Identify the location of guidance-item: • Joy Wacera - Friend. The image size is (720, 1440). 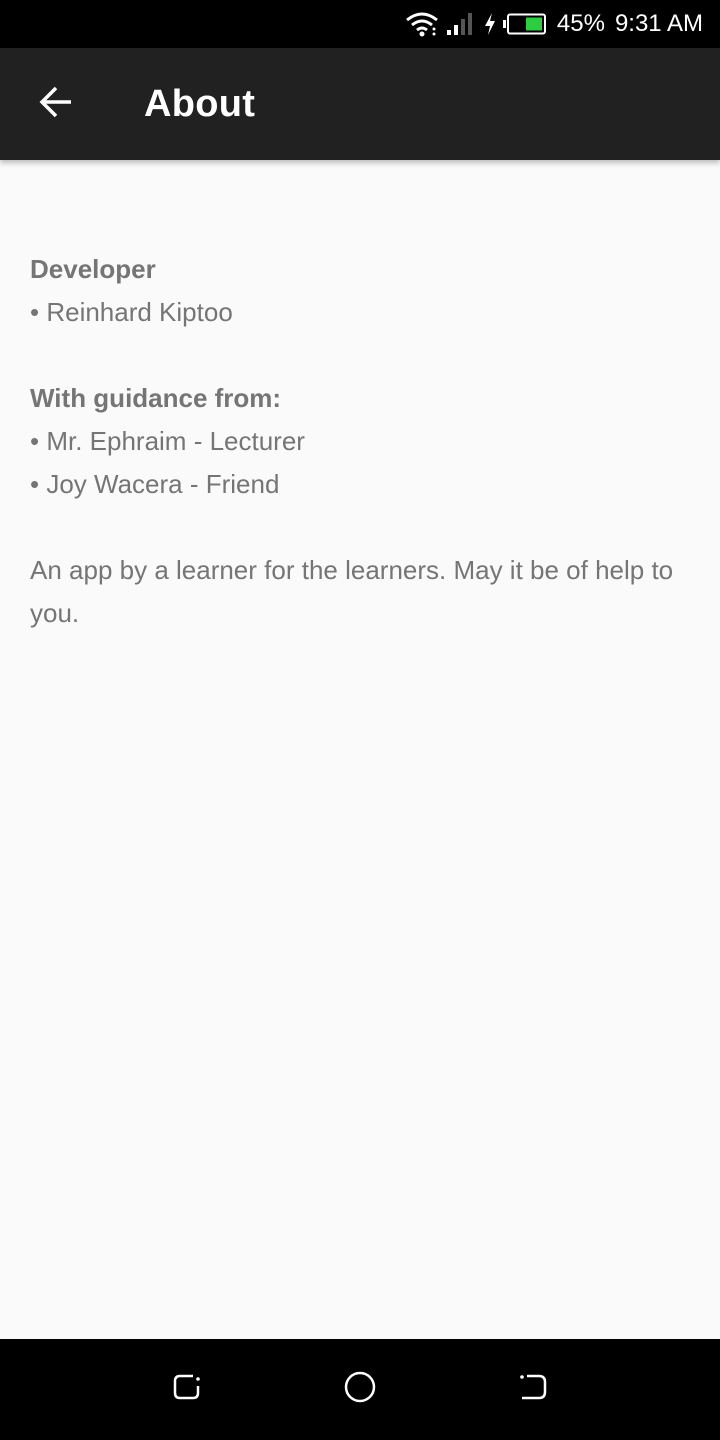
(155, 484).